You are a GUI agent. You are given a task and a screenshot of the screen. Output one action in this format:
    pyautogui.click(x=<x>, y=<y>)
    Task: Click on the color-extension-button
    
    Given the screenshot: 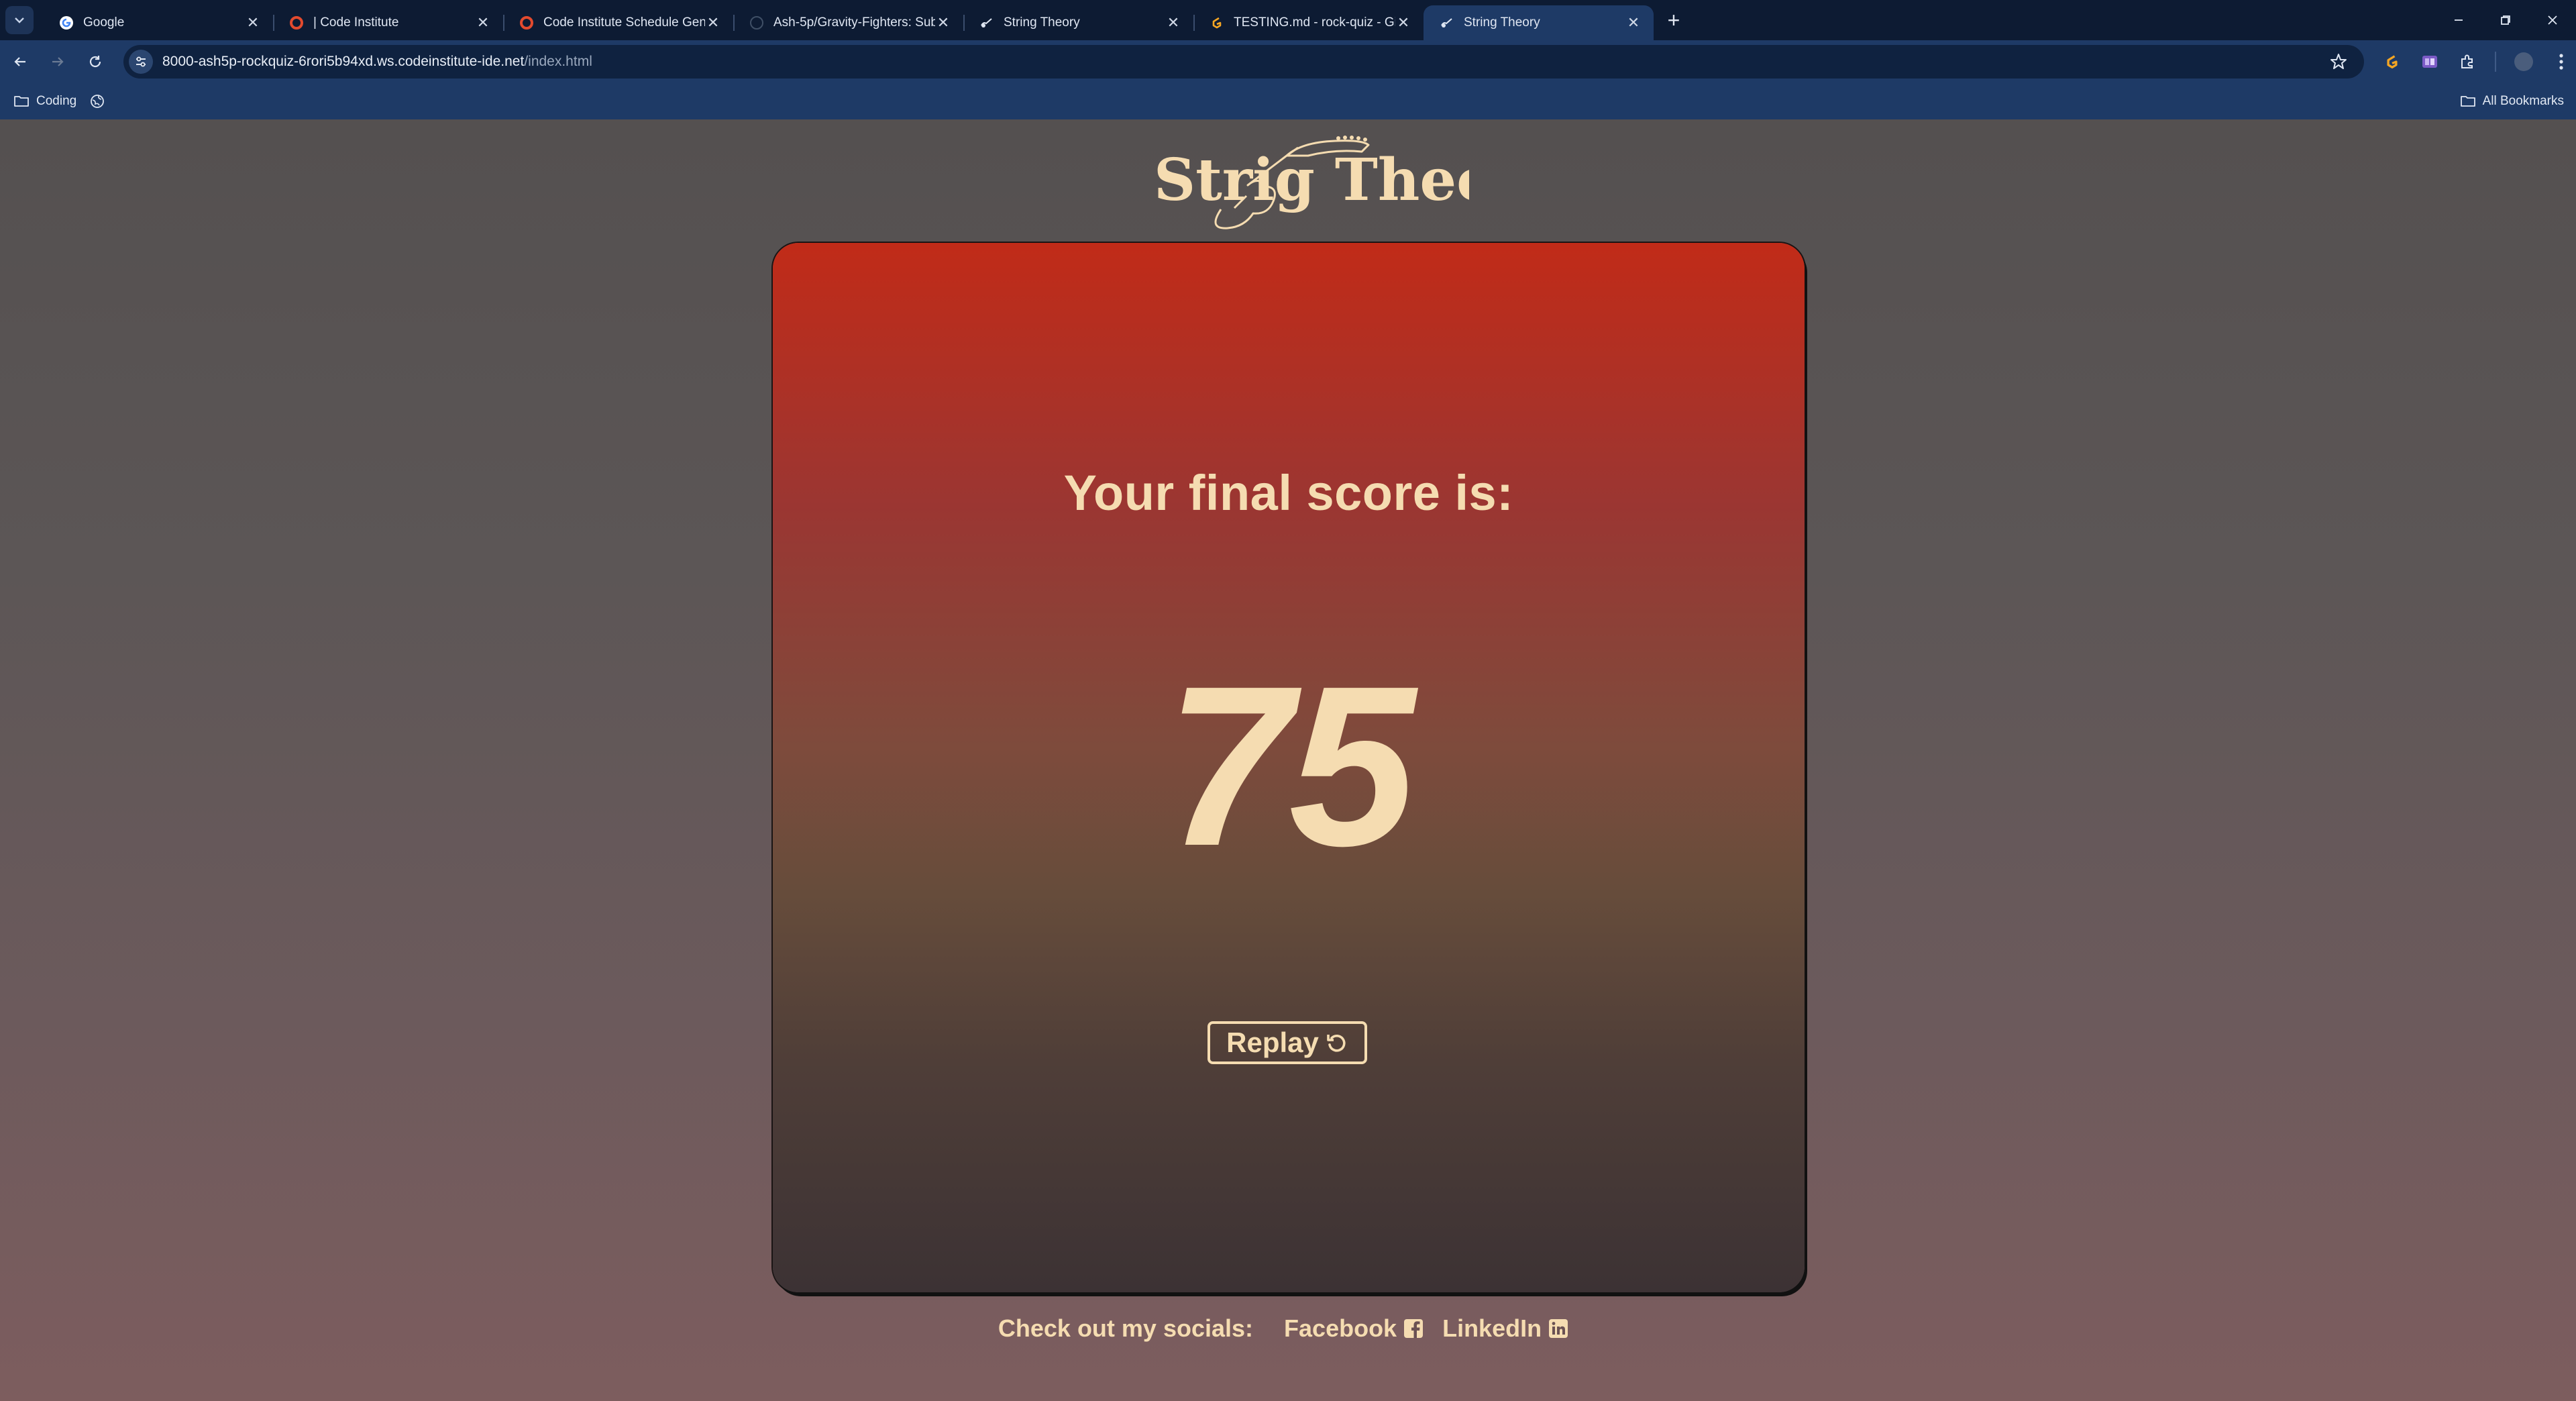 What is the action you would take?
    pyautogui.click(x=2429, y=61)
    